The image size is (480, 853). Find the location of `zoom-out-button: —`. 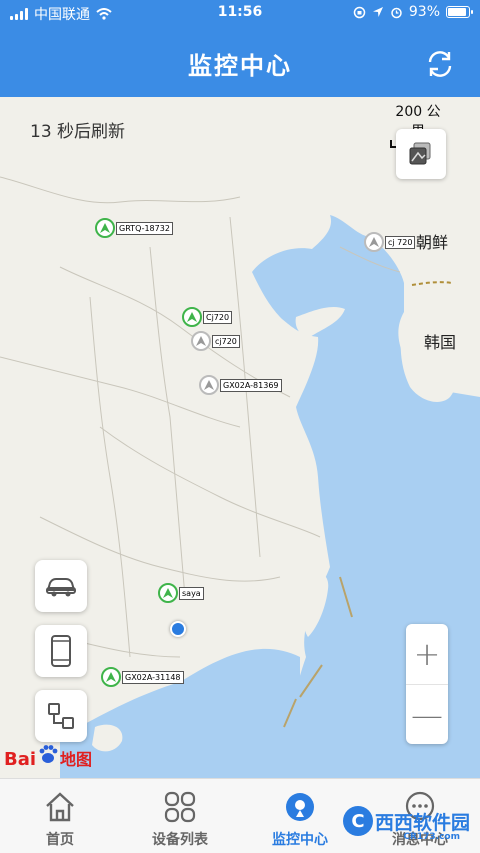

zoom-out-button: — is located at coordinates (427, 714).